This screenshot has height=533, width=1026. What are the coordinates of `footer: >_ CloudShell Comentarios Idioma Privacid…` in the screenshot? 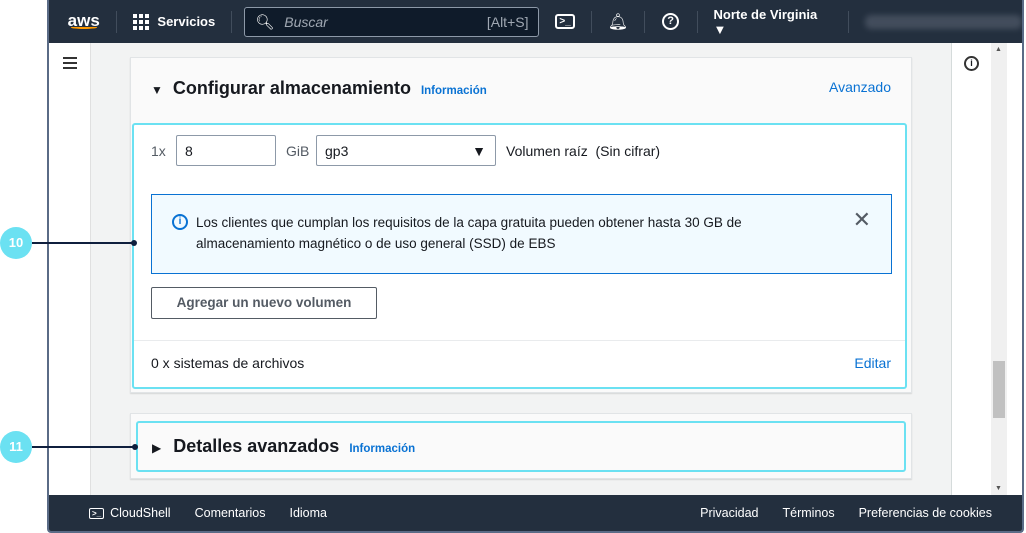 It's located at (535, 513).